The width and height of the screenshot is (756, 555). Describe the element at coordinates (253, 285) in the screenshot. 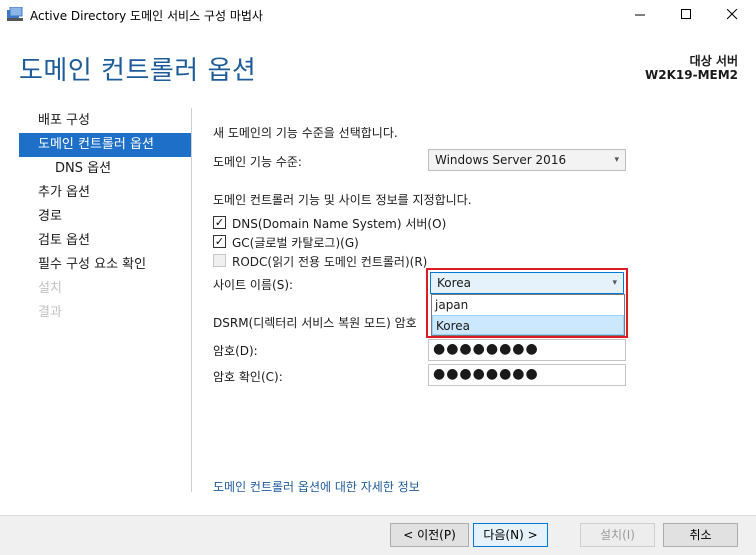

I see `site-name-label: 사이트 이름(S):` at that location.